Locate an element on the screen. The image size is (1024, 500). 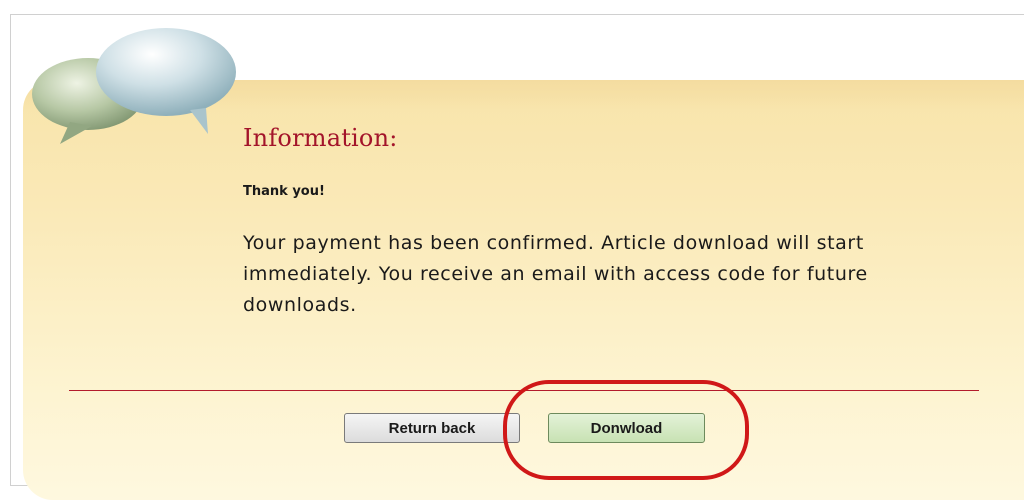
speech-bubbles-icon is located at coordinates (134, 86).